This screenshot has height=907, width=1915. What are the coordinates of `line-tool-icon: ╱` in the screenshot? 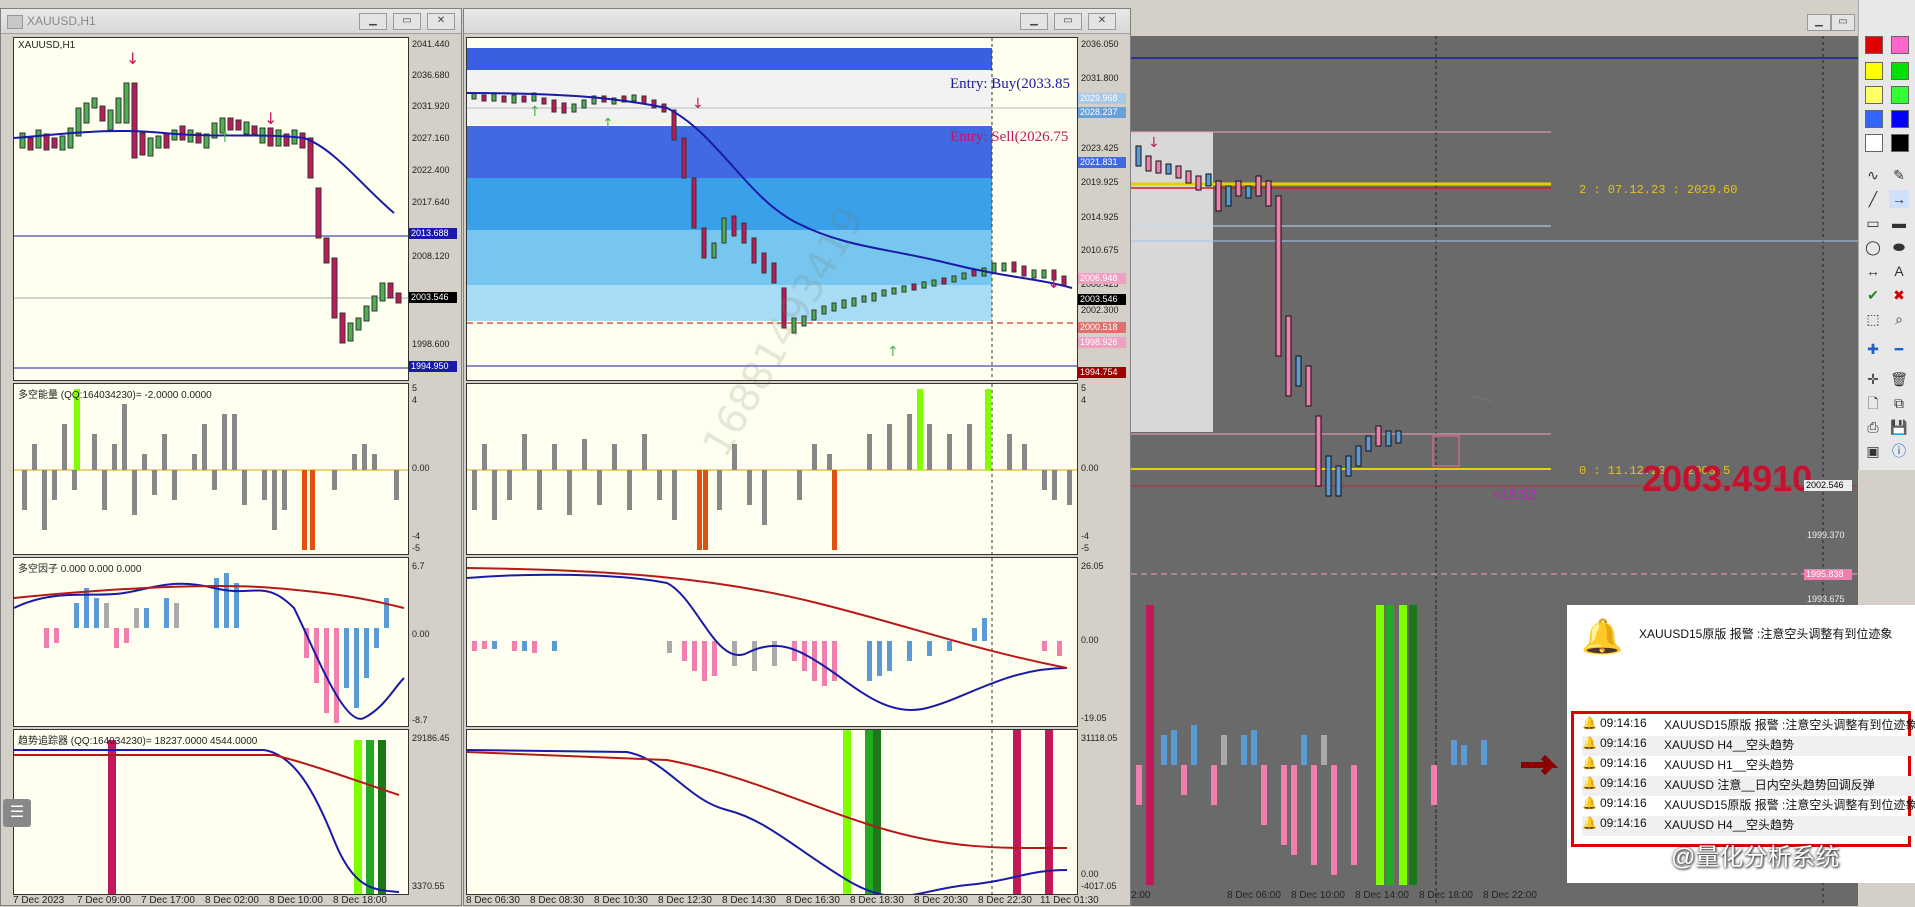 It's located at (1873, 199).